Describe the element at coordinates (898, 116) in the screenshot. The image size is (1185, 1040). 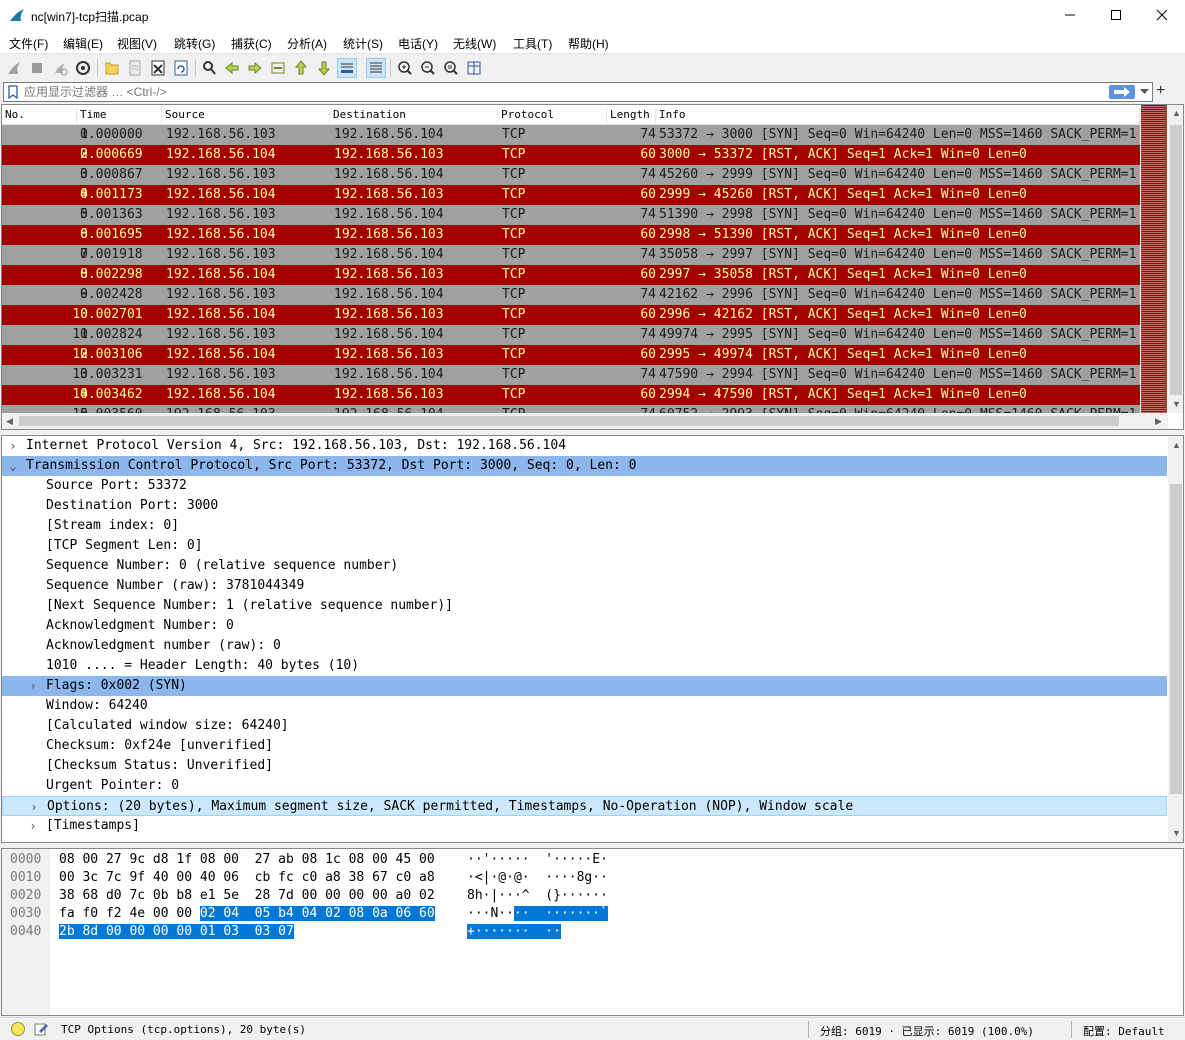
I see `column-header-info: Info` at that location.